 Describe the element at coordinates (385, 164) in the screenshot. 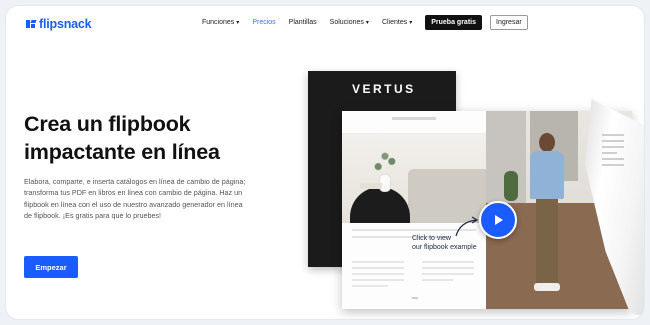

I see `plant-shape` at that location.